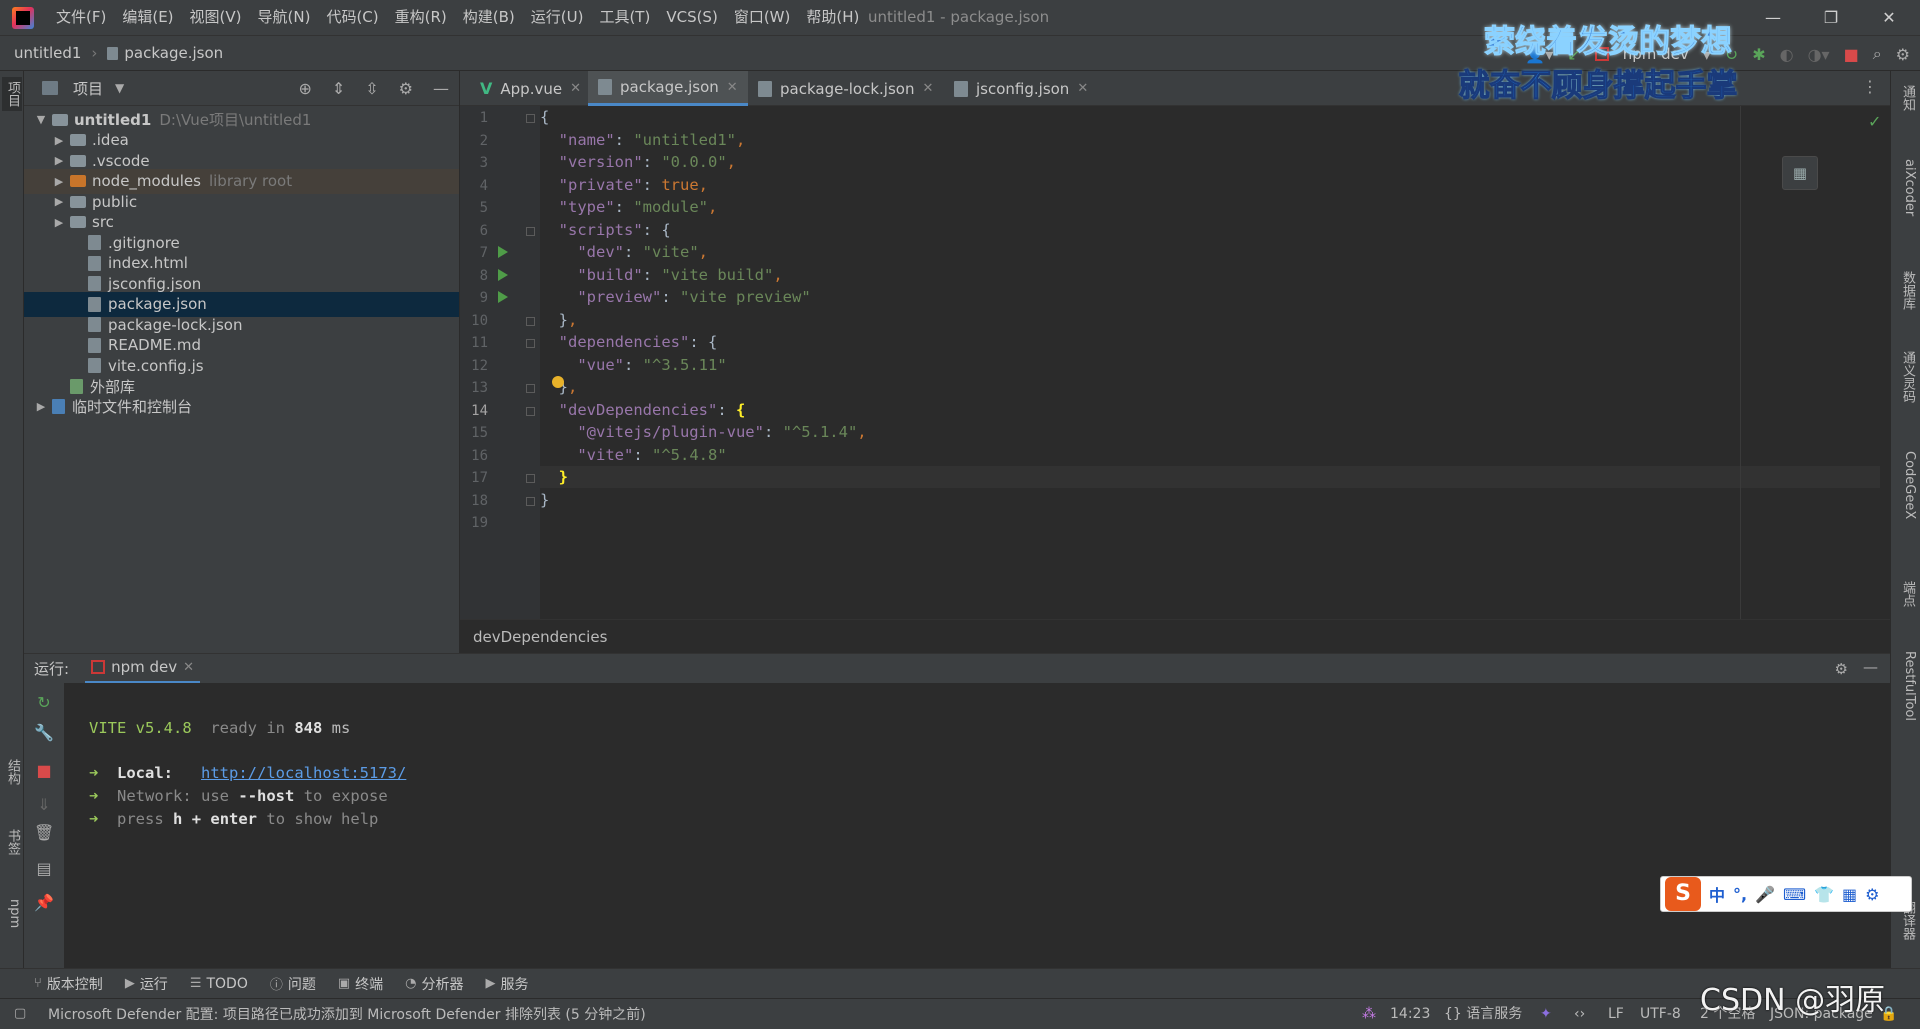 The height and width of the screenshot is (1029, 1920). What do you see at coordinates (1906, 290) in the screenshot?
I see `database-tool-tab: 数据库` at bounding box center [1906, 290].